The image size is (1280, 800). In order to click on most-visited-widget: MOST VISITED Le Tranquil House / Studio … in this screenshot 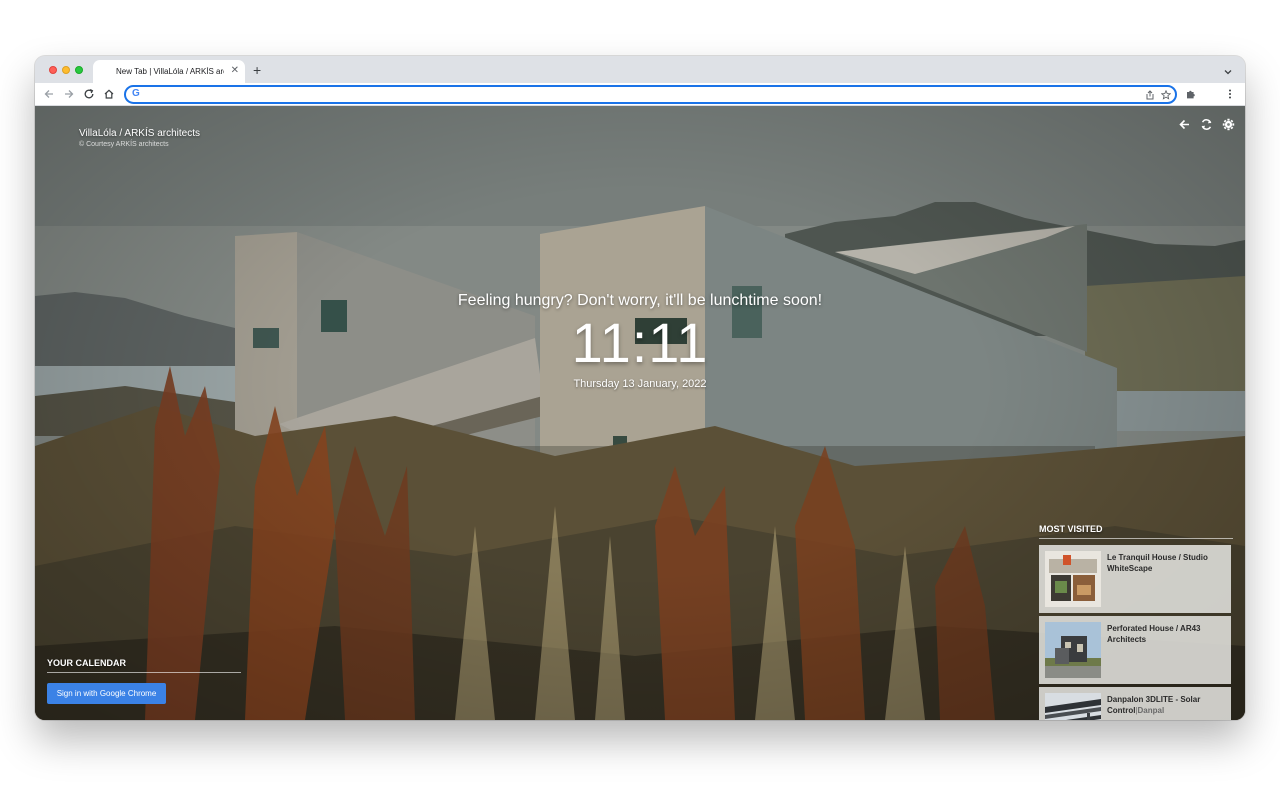, I will do `click(1136, 622)`.